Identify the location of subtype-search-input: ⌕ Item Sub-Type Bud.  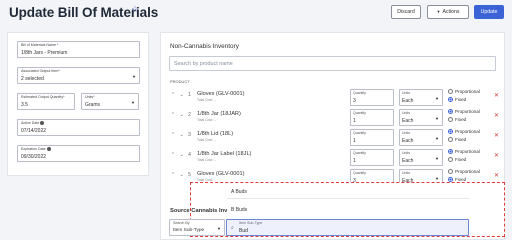
(347, 227).